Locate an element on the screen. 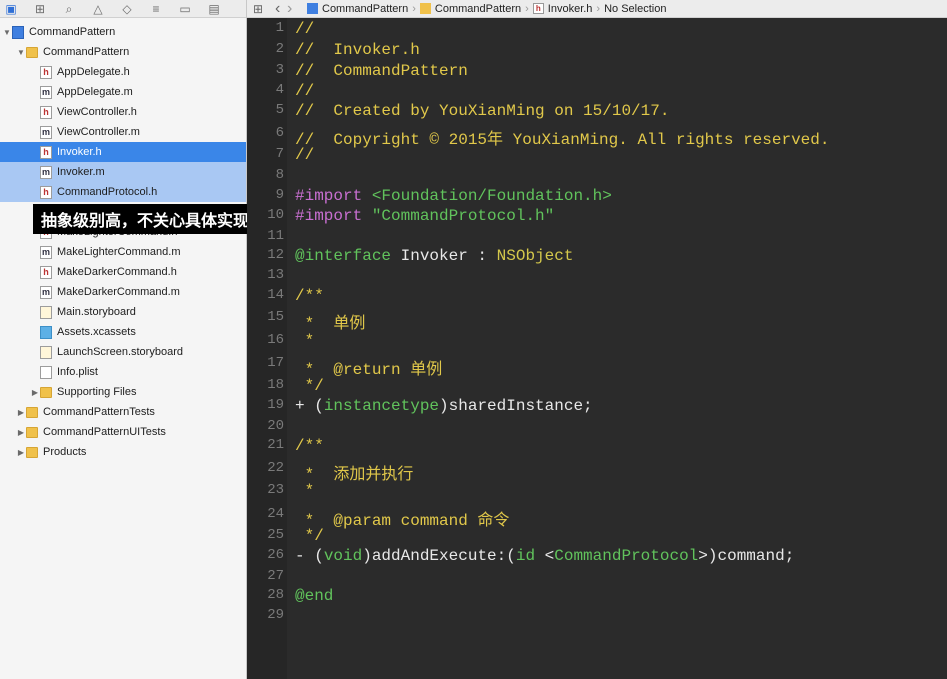 The width and height of the screenshot is (947, 679). tree-item-label: ViewController.h is located at coordinates (97, 112).